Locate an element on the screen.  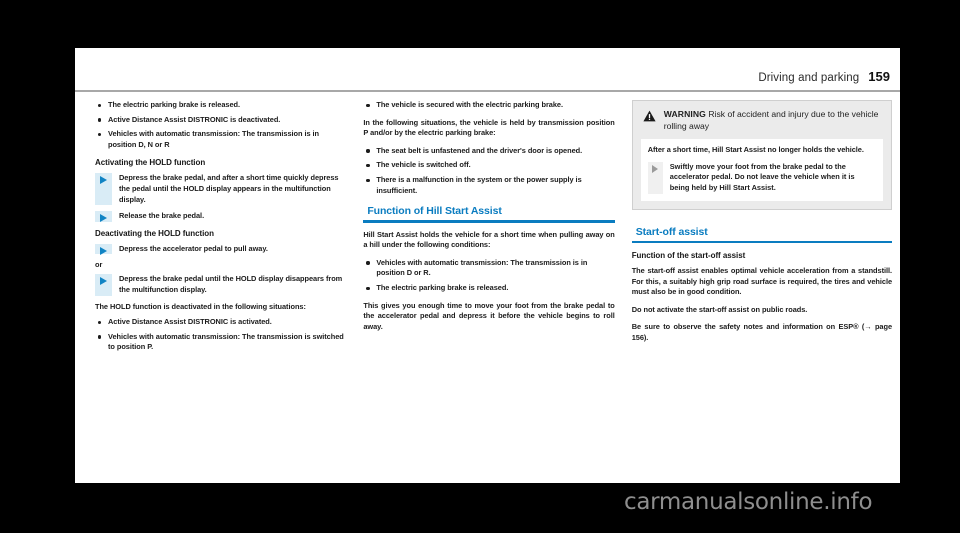
instruction-step: Release the brake pedal. is located at coordinates (220, 216).